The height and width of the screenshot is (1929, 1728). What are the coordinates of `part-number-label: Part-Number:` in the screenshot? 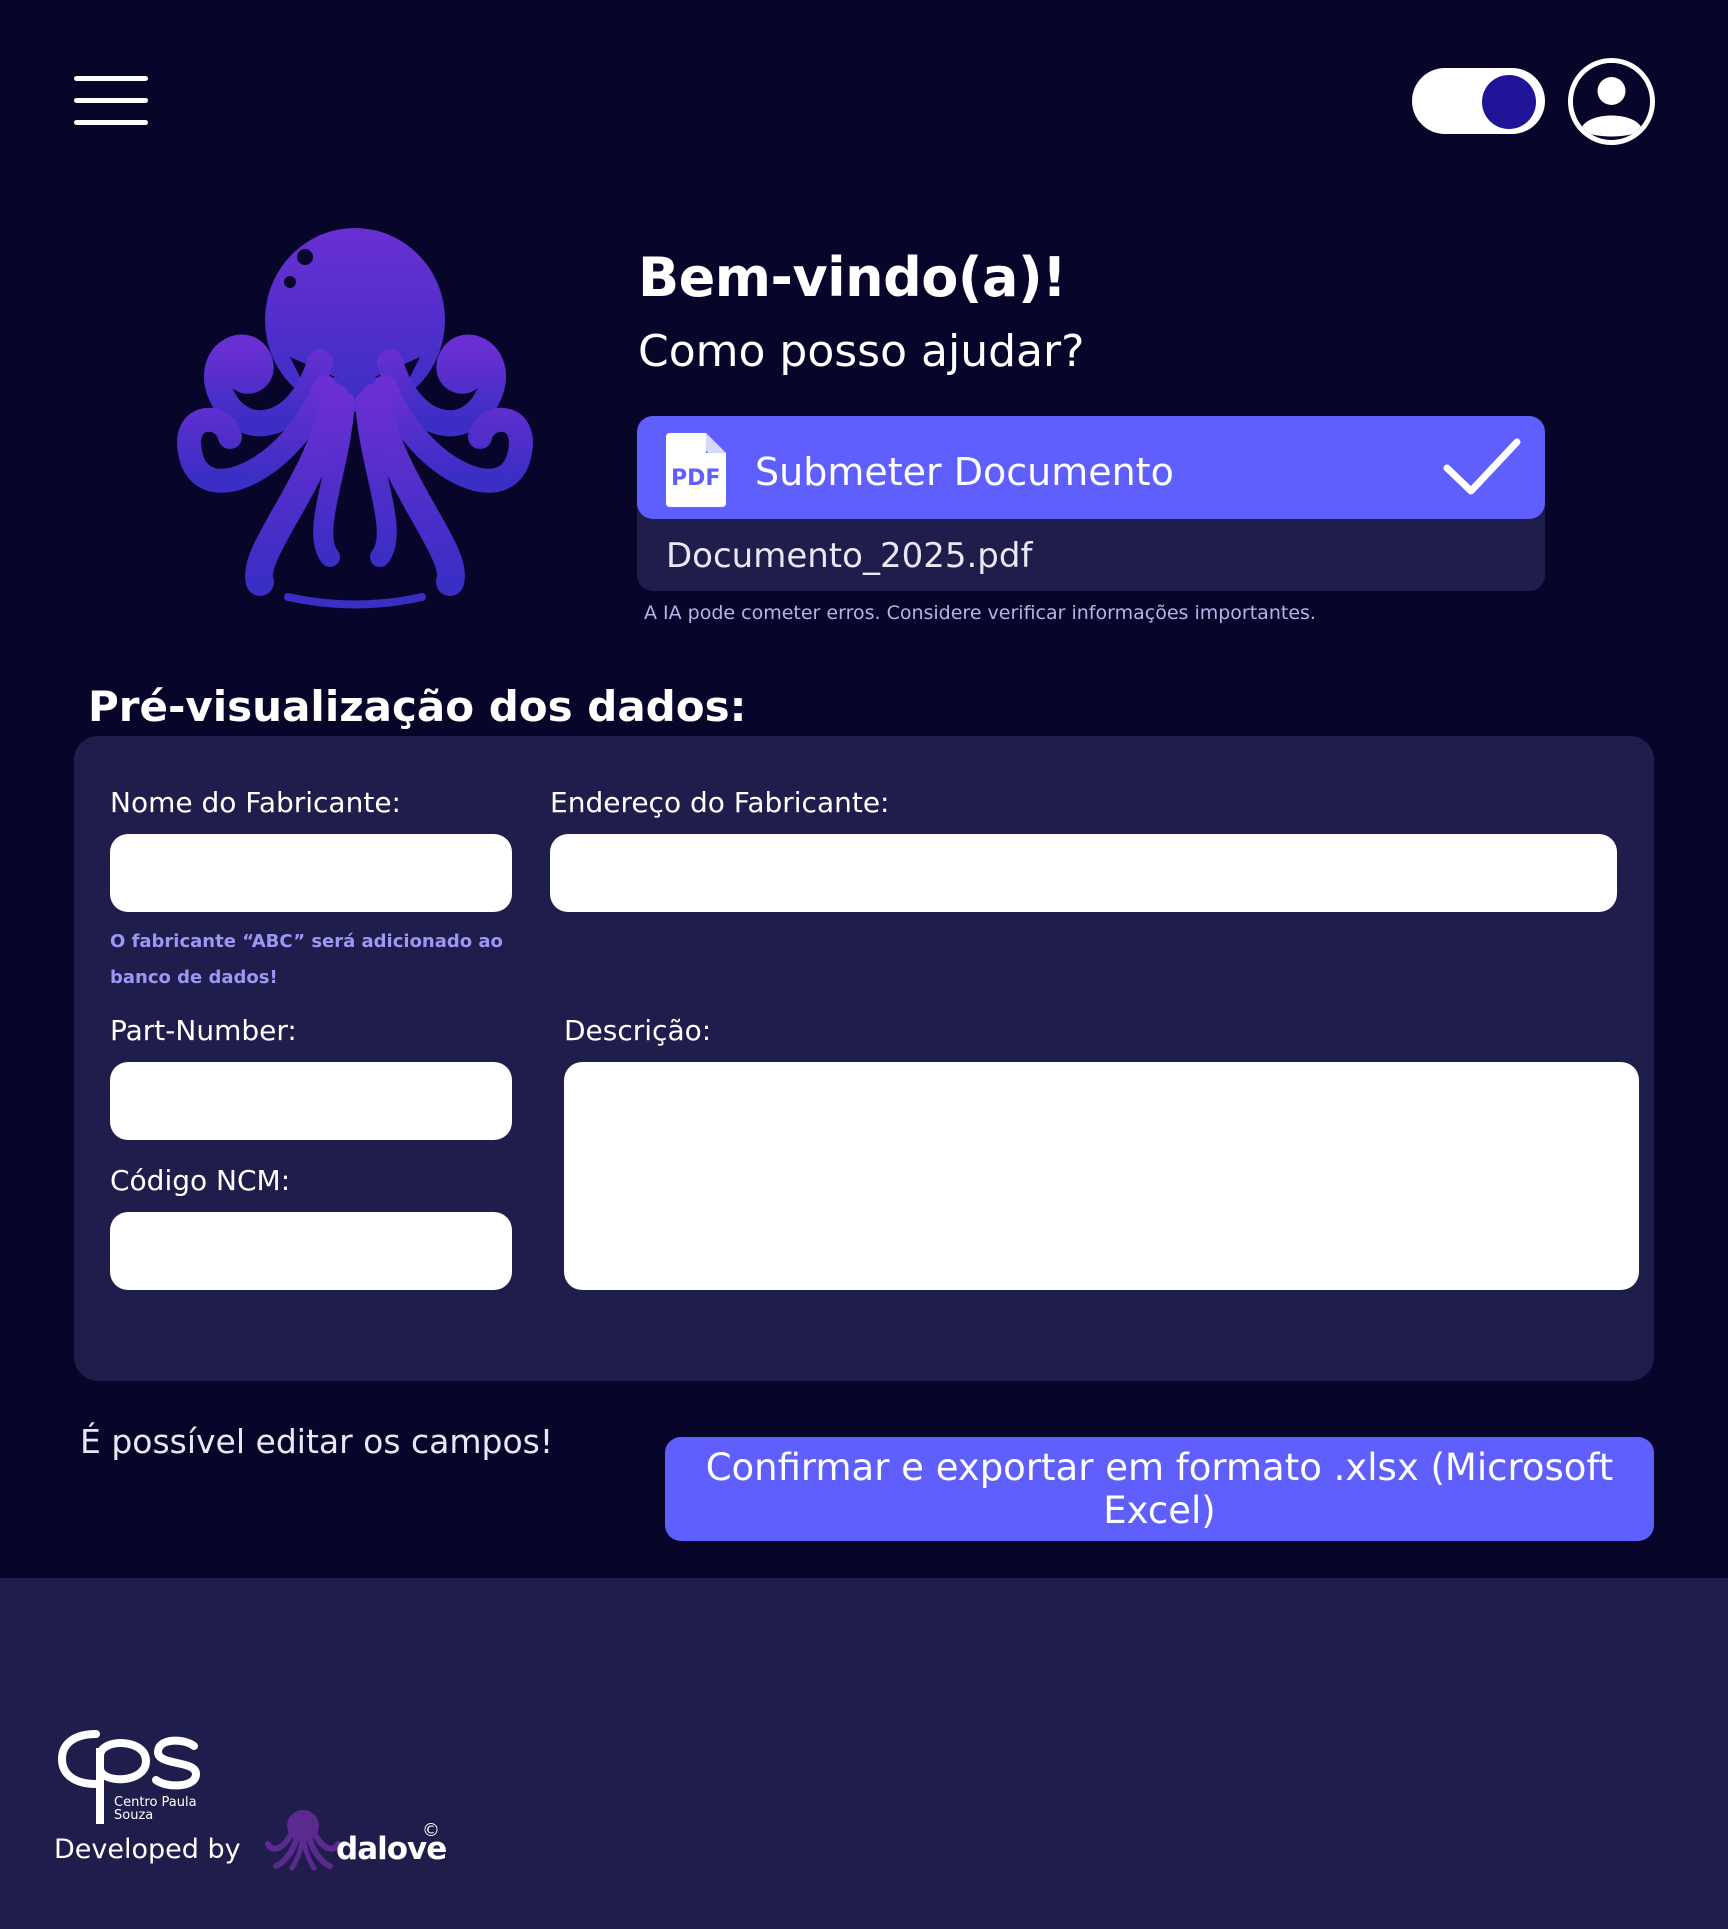 It's located at (203, 1030).